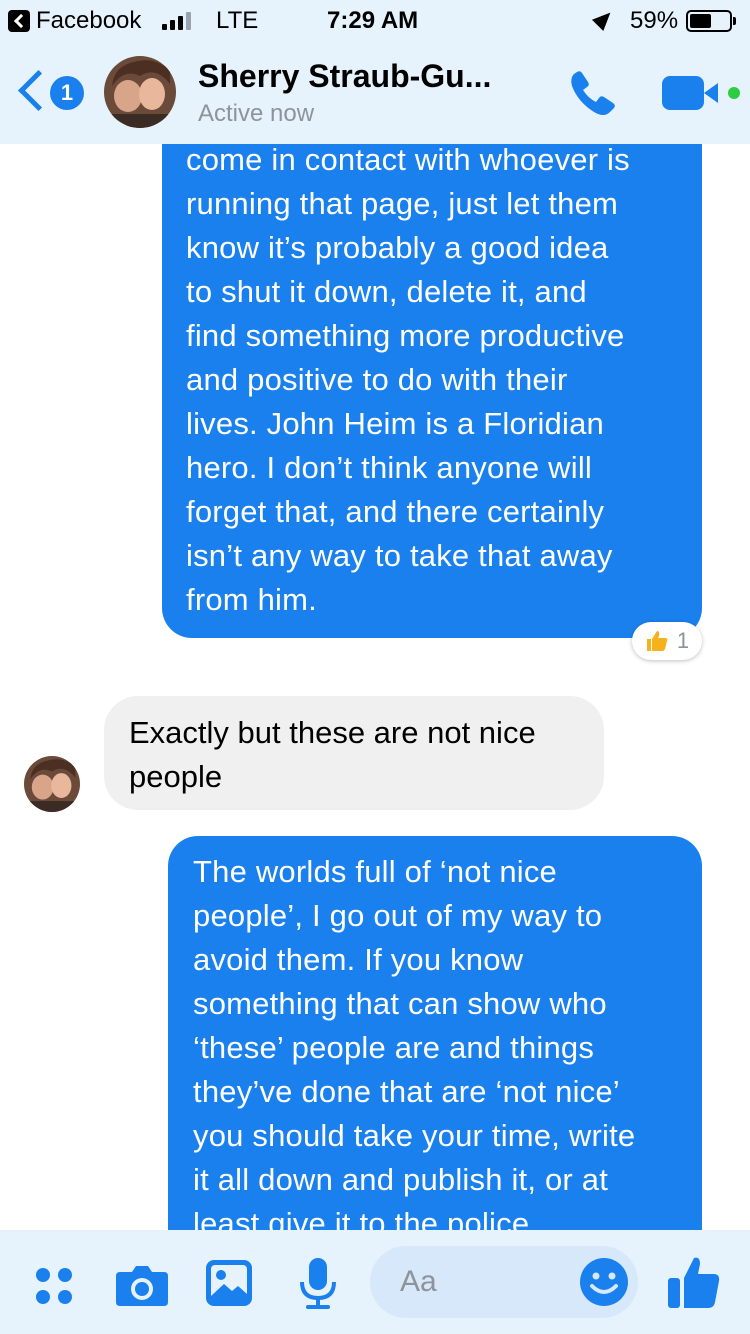 Image resolution: width=750 pixels, height=1334 pixels. What do you see at coordinates (402, 203) in the screenshot?
I see `message-line: running that page, just let them` at bounding box center [402, 203].